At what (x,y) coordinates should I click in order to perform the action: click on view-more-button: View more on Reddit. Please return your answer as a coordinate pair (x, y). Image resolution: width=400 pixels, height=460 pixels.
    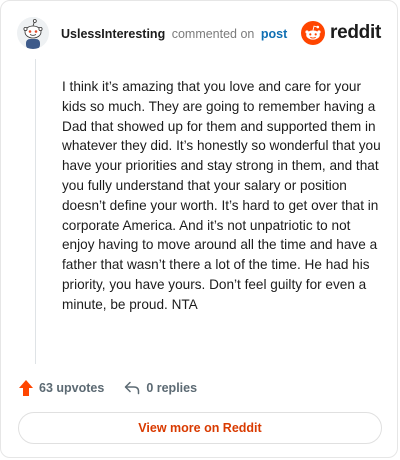
    Looking at the image, I should click on (200, 428).